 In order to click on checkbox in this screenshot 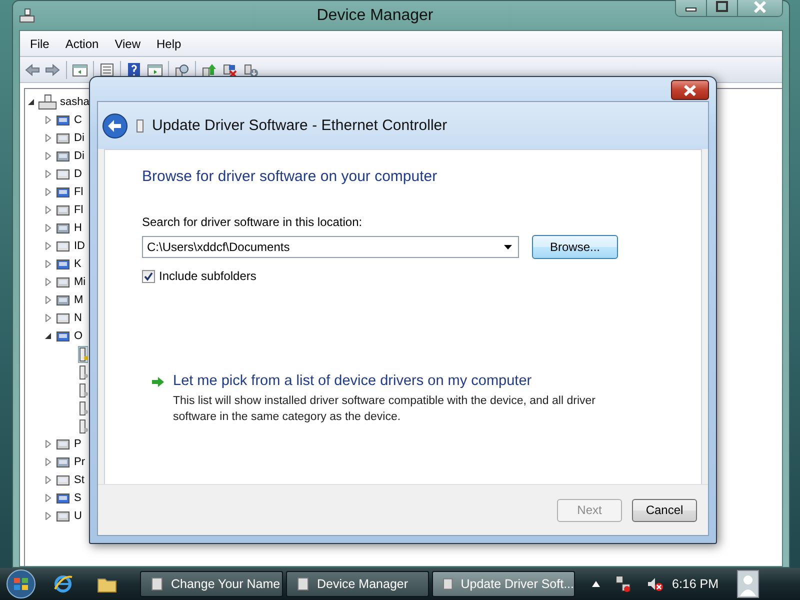, I will do `click(148, 276)`.